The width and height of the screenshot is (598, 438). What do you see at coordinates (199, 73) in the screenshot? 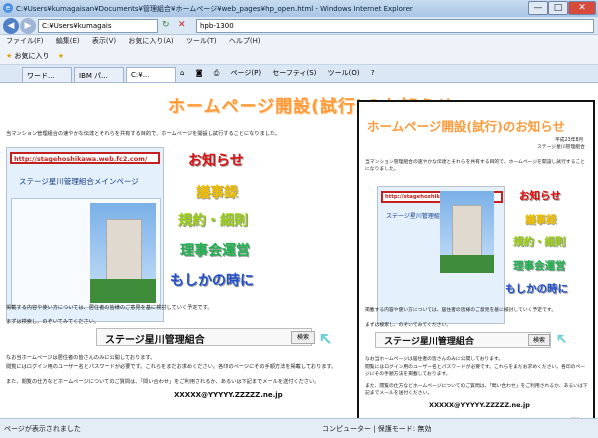
I see `feeds-icon: ◙` at bounding box center [199, 73].